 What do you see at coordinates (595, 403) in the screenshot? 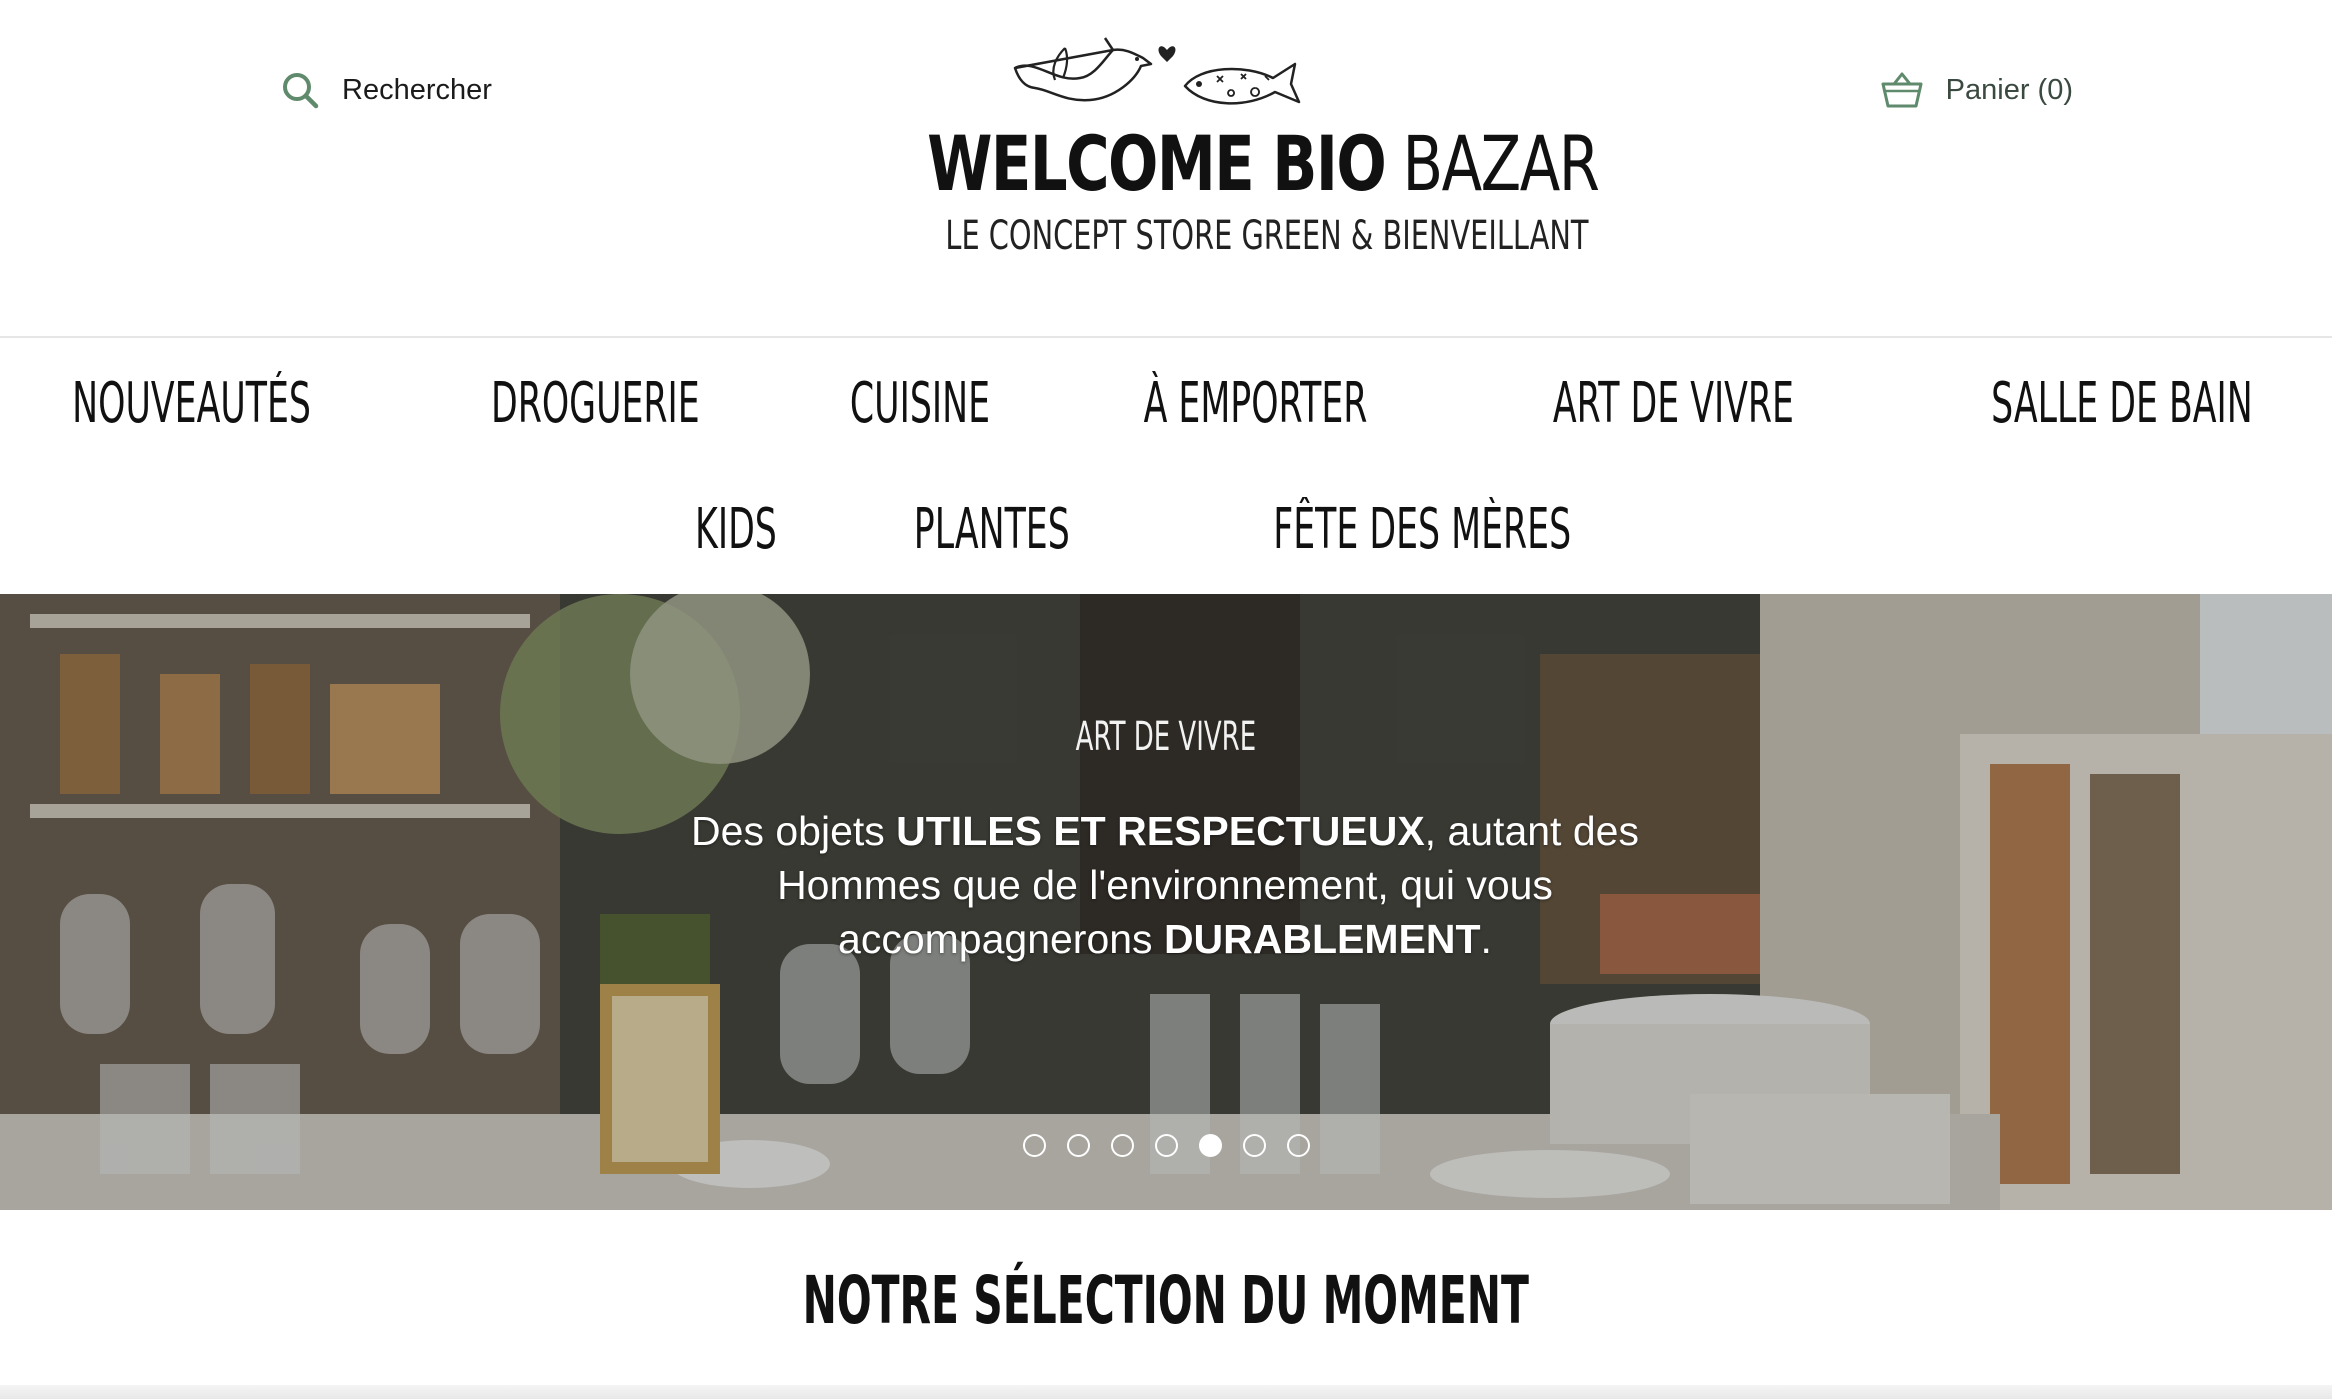
I see `nav-item-droguerie: DROGUERIE` at bounding box center [595, 403].